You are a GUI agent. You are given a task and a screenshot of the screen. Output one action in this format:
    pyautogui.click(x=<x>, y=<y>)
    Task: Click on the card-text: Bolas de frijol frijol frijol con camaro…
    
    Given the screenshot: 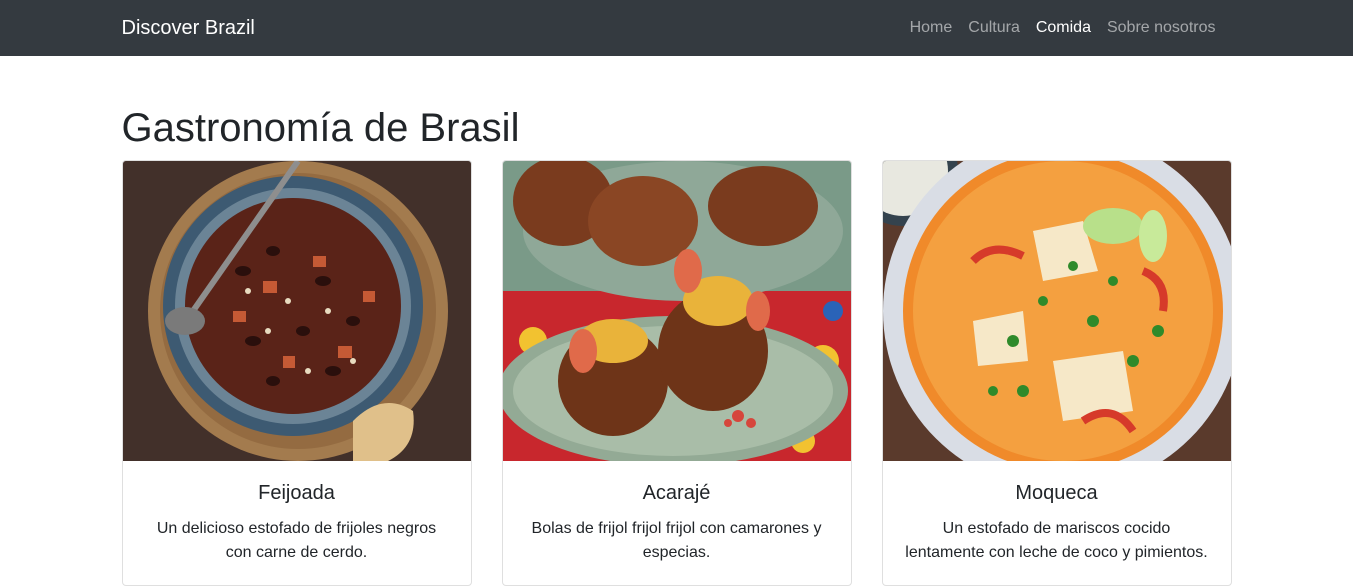 What is the action you would take?
    pyautogui.click(x=676, y=540)
    